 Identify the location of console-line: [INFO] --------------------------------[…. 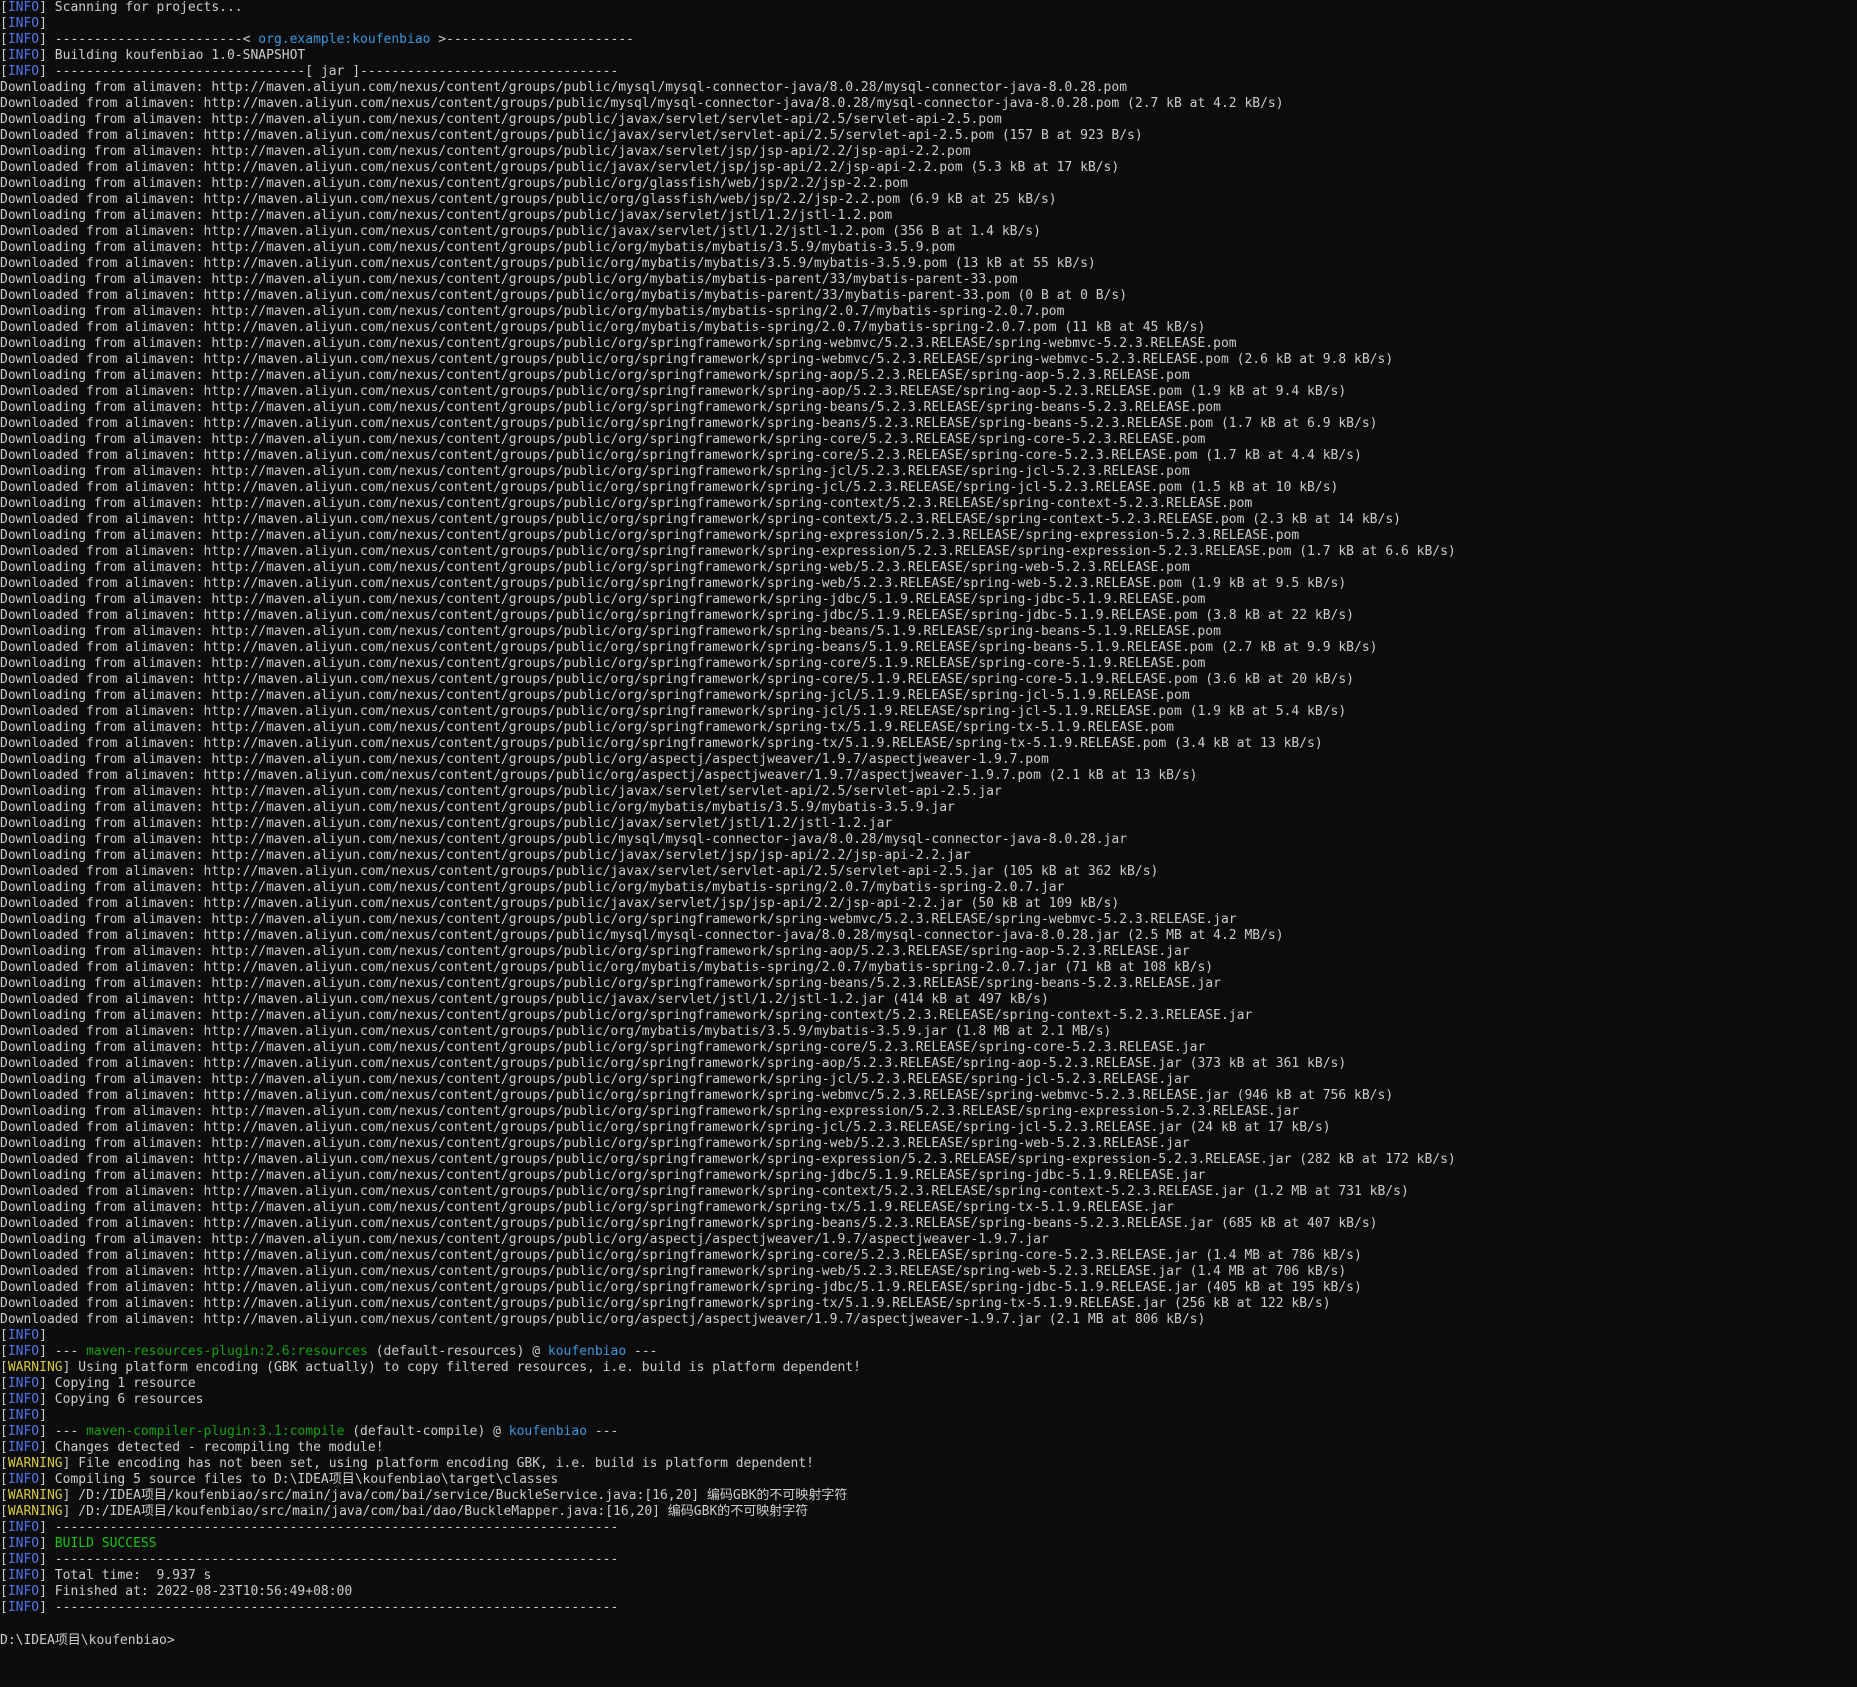
(928, 72).